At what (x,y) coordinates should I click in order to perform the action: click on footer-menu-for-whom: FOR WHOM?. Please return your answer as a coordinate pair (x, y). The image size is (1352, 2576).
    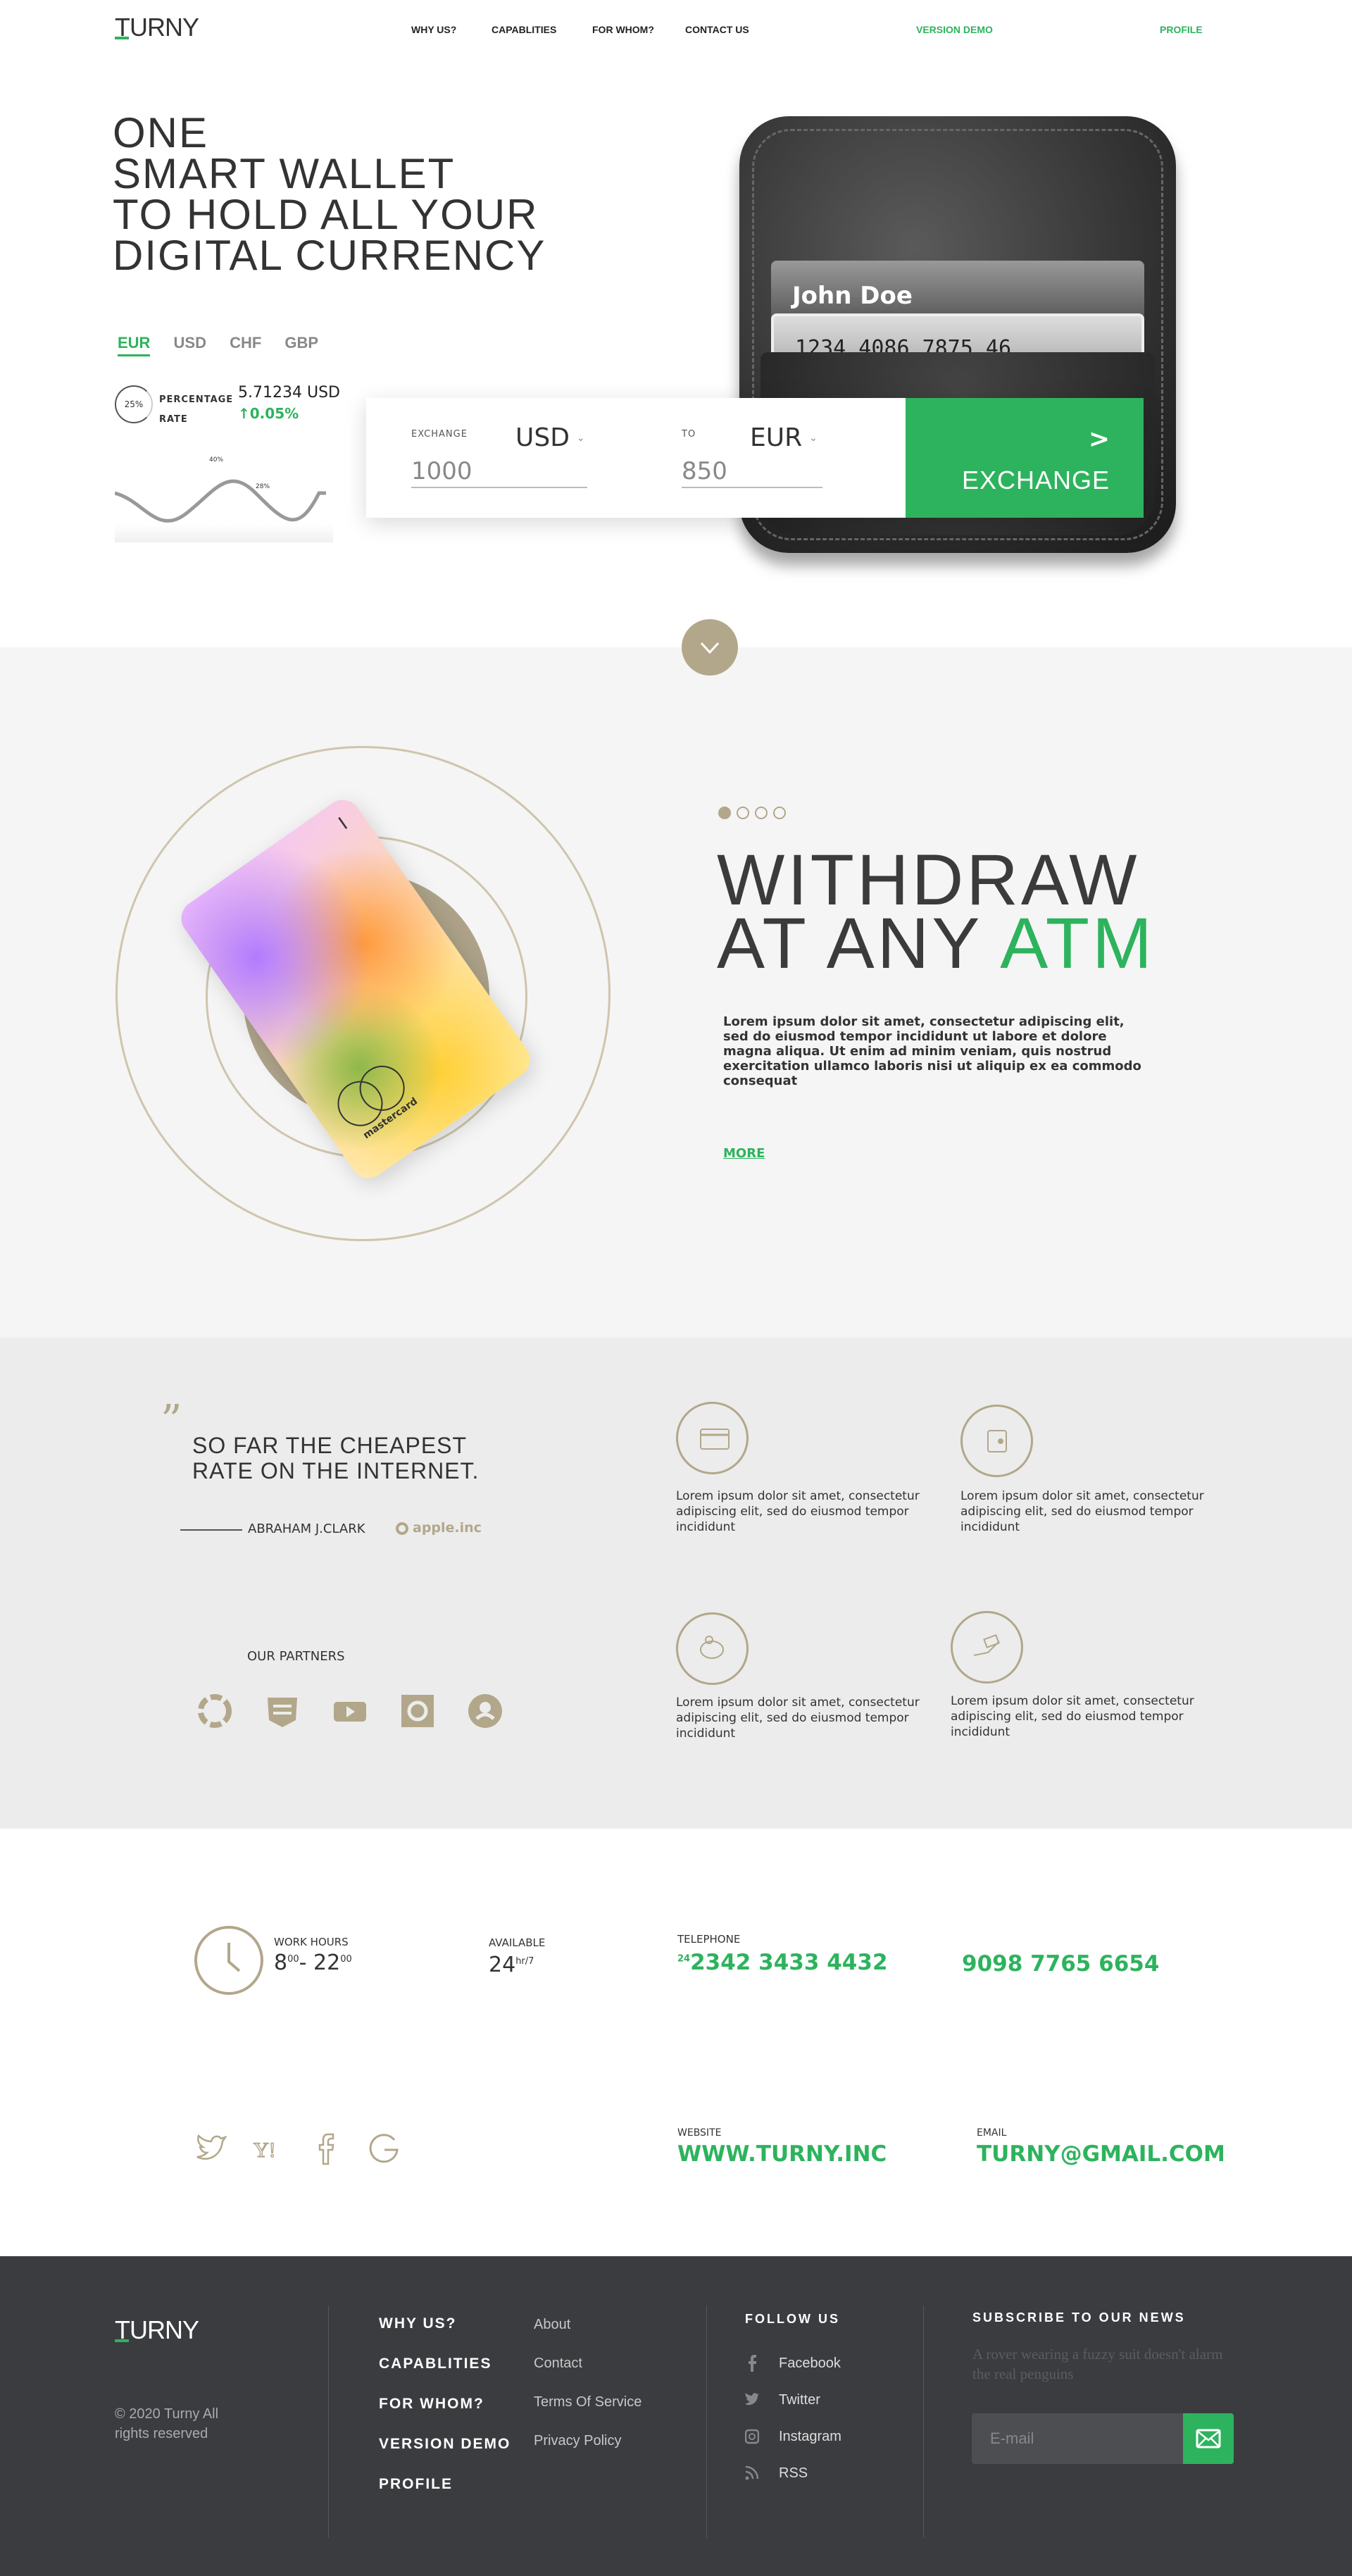
    Looking at the image, I should click on (445, 2404).